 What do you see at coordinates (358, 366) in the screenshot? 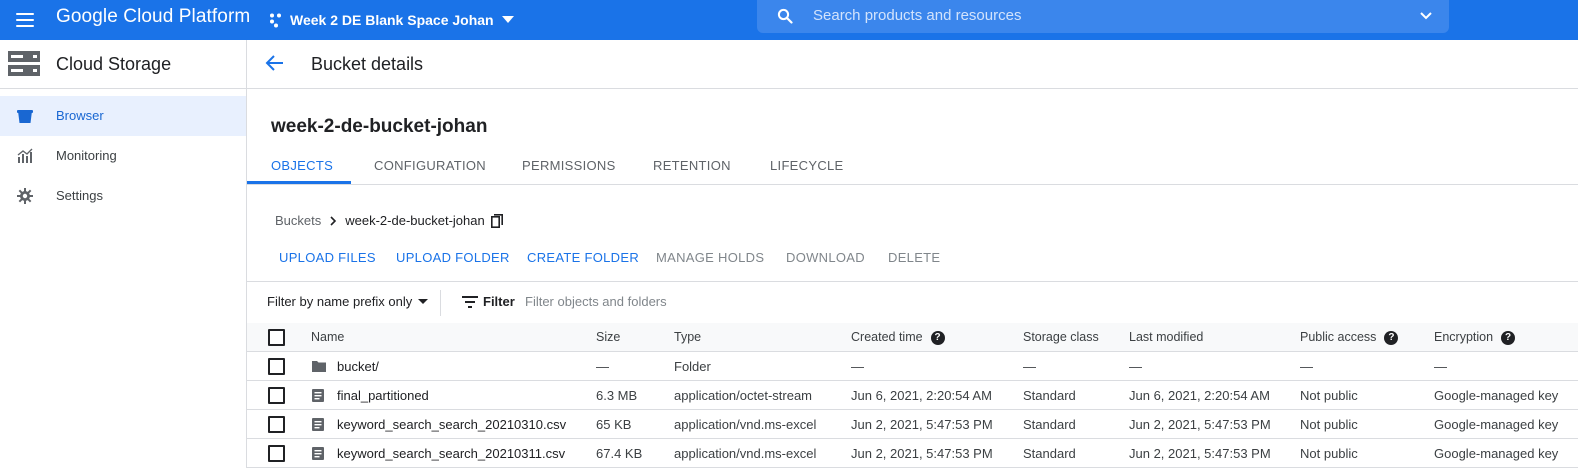
I see `object-name: bucket/` at bounding box center [358, 366].